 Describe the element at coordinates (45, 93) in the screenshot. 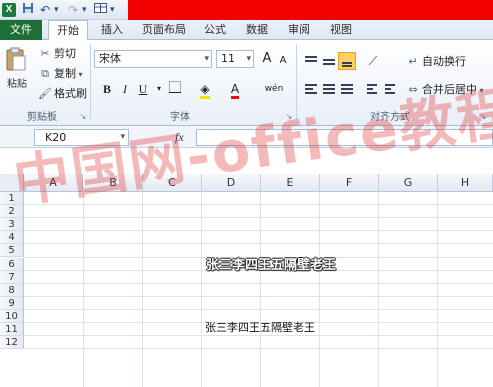

I see `brush-icon: 🖌` at that location.